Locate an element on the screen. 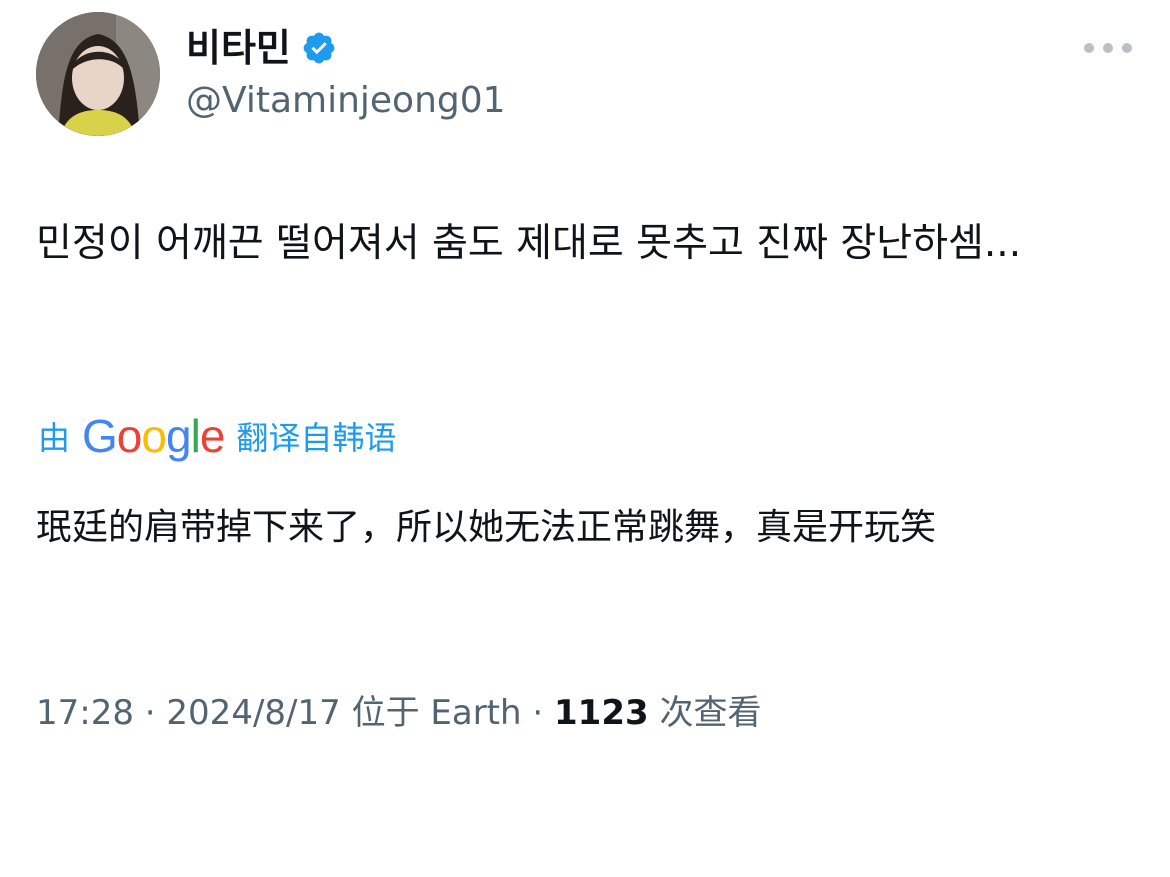 The height and width of the screenshot is (877, 1170). translation-attribution: 由 Google 翻译自韩语 is located at coordinates (217, 436).